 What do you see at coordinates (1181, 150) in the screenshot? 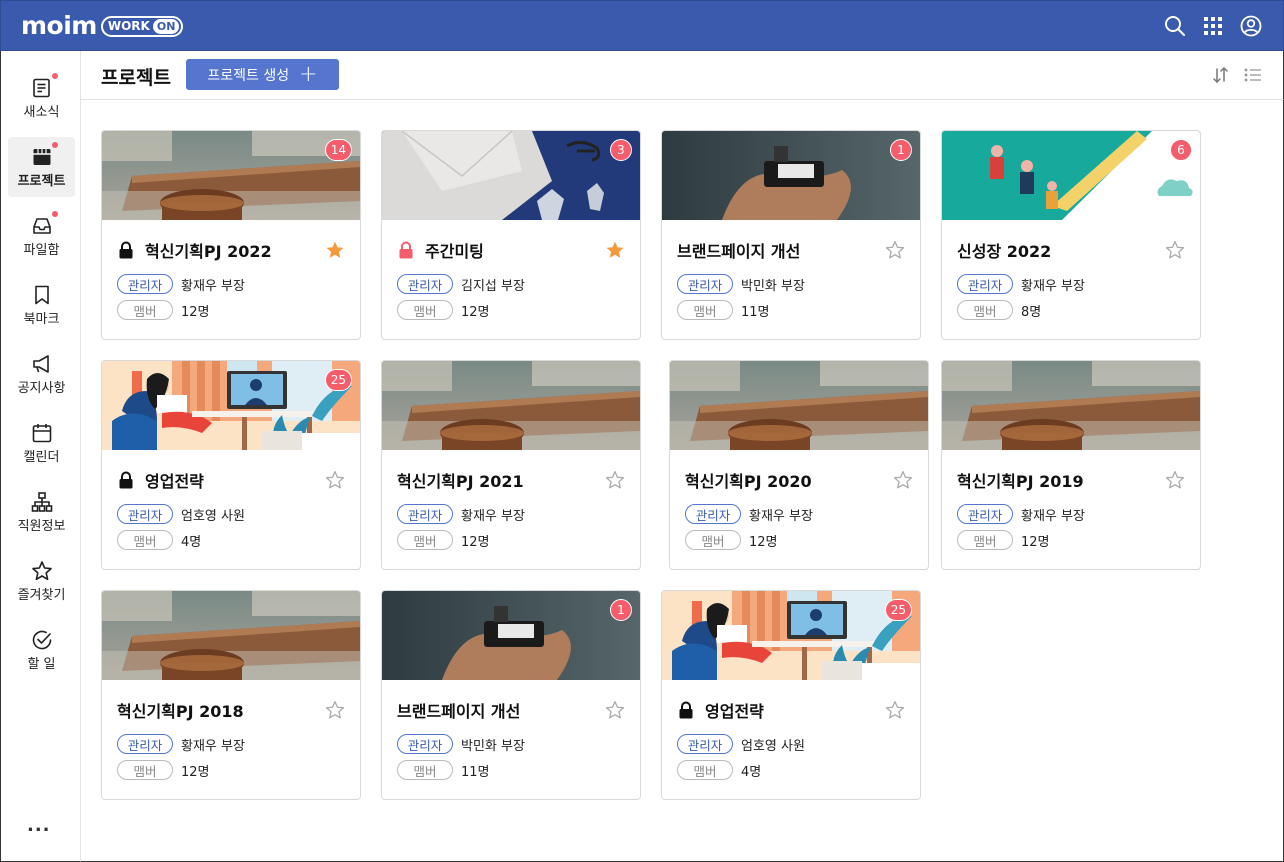
I see `unread-count-badge: 6` at bounding box center [1181, 150].